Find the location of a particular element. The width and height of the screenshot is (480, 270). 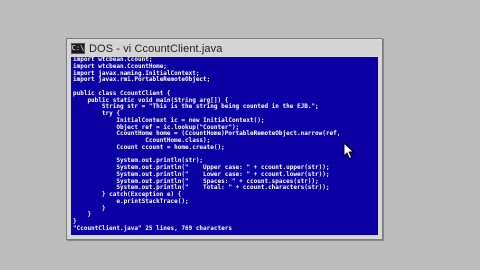

mouse-pointer-icon is located at coordinates (348, 150).